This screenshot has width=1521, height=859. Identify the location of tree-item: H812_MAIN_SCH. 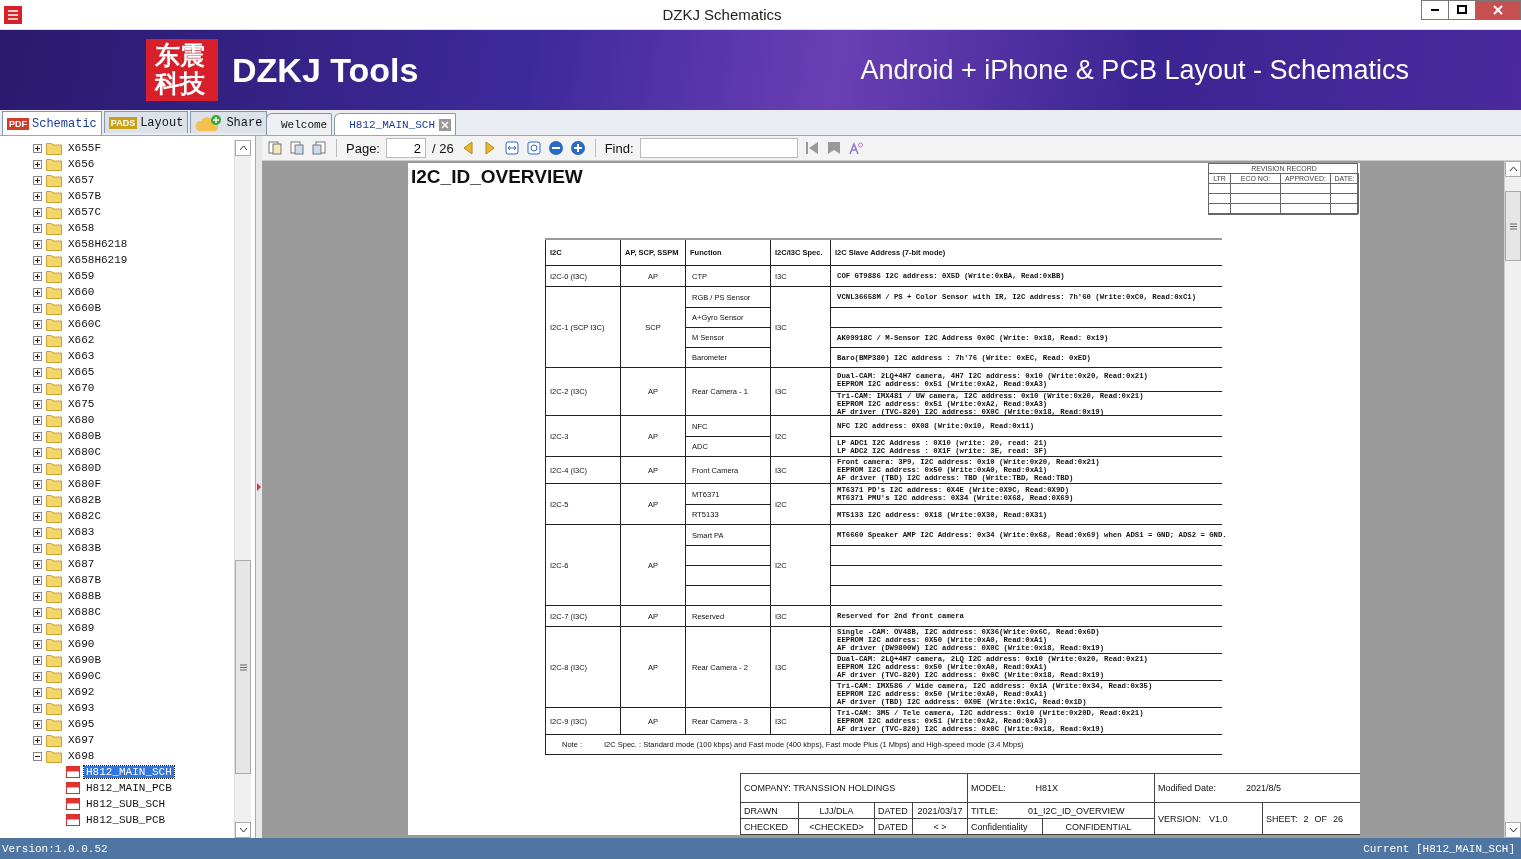
(129, 772).